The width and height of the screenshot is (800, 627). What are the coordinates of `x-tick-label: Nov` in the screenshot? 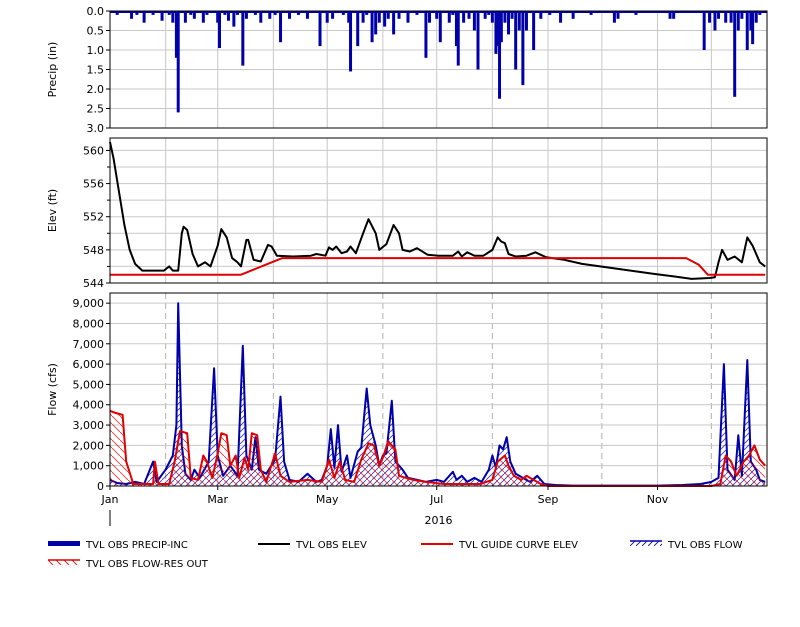 It's located at (658, 499).